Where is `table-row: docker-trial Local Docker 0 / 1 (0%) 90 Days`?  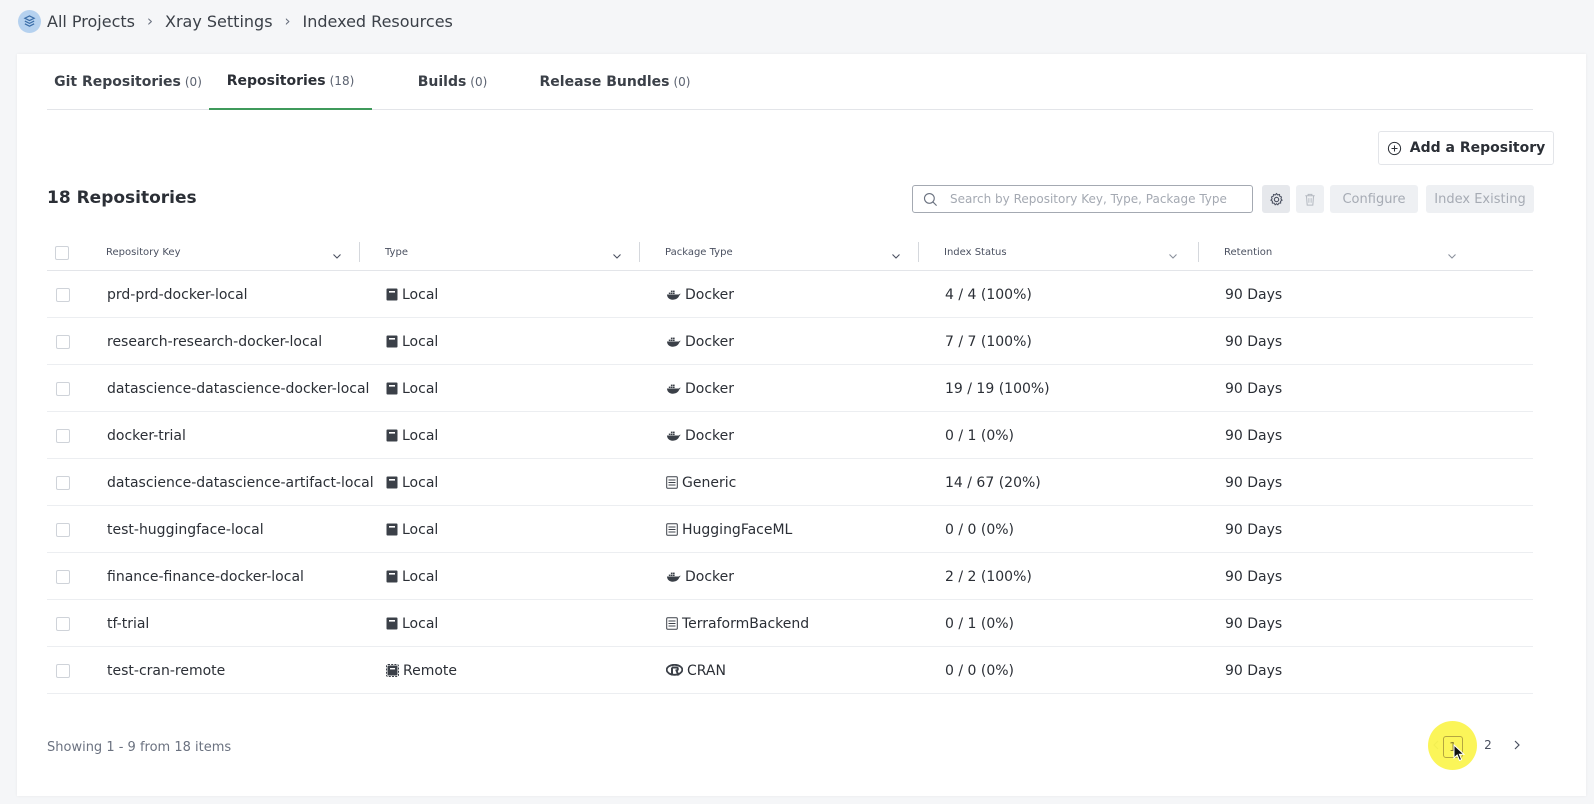 table-row: docker-trial Local Docker 0 / 1 (0%) 90 Days is located at coordinates (790, 435).